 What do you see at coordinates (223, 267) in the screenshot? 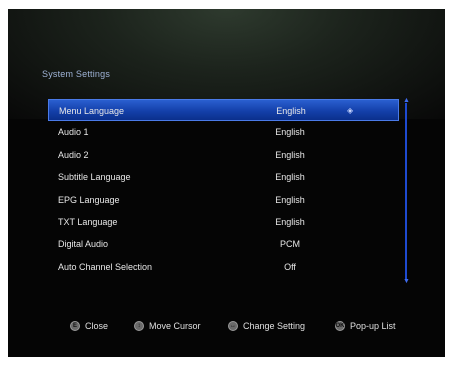
I see `setting-row-auto-channel-selection: Auto Channel Selection Off` at bounding box center [223, 267].